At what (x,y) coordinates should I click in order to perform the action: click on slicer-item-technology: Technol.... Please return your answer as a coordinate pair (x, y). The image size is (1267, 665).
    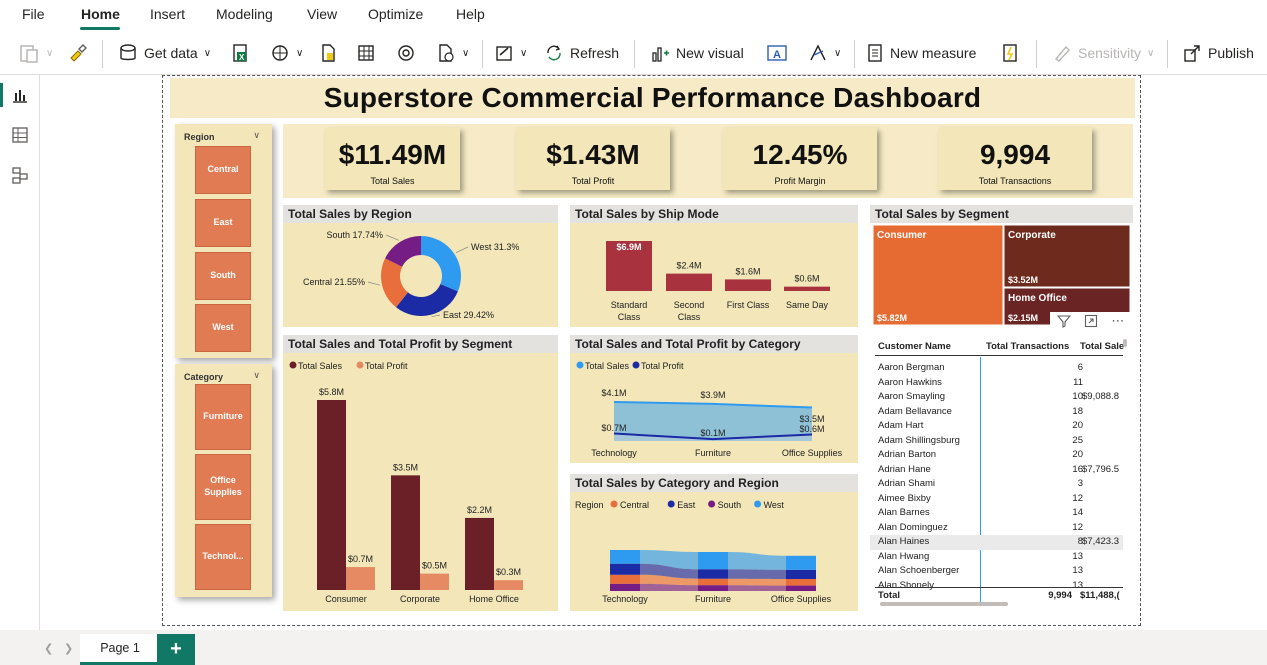
    Looking at the image, I should click on (223, 557).